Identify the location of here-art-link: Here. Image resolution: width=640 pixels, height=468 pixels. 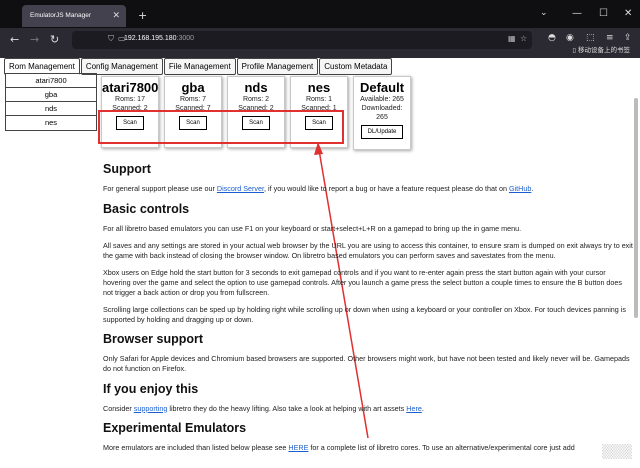
(414, 408).